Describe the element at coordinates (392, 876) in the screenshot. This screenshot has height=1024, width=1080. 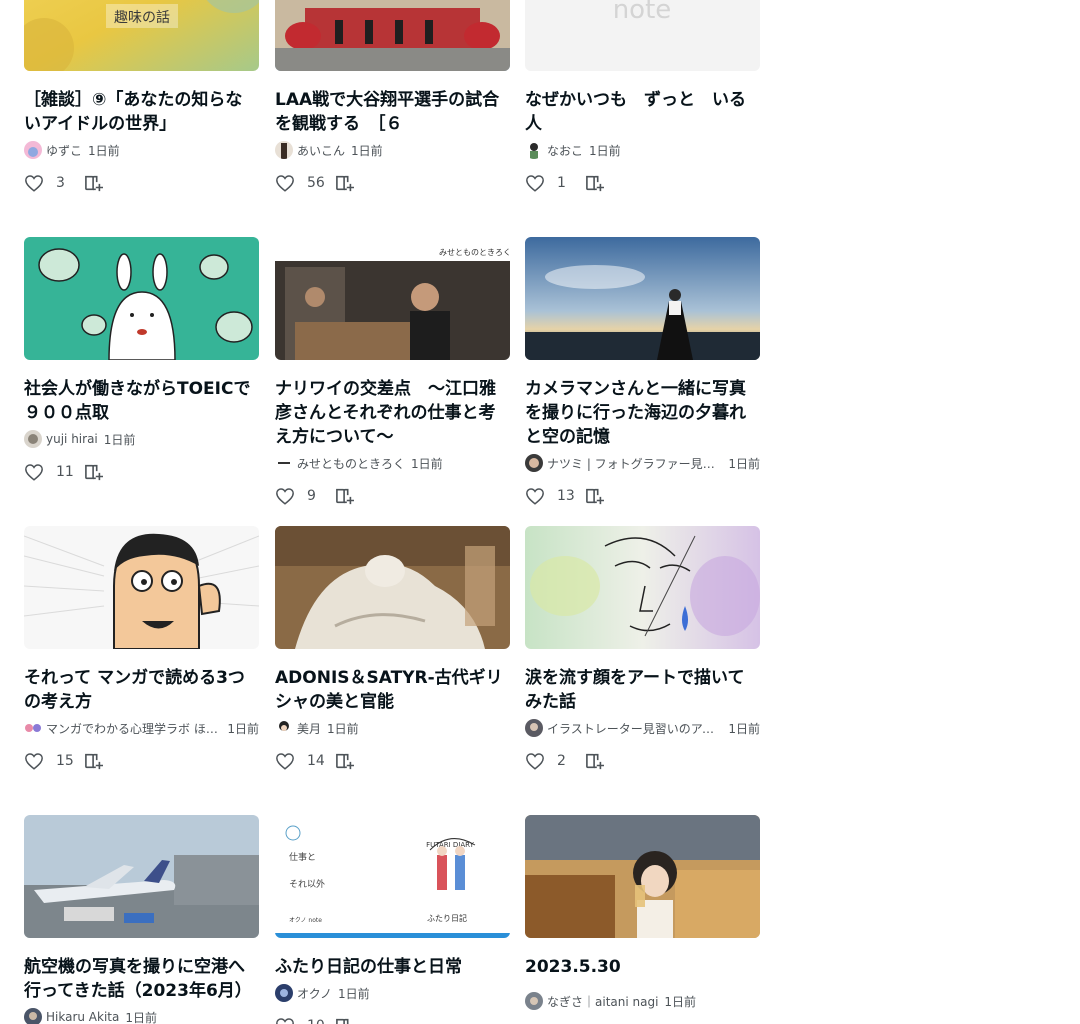
I see `article-thumbnail: 仕事と それ以外 オクノ note FUTARI DIARY ふたり日記` at that location.